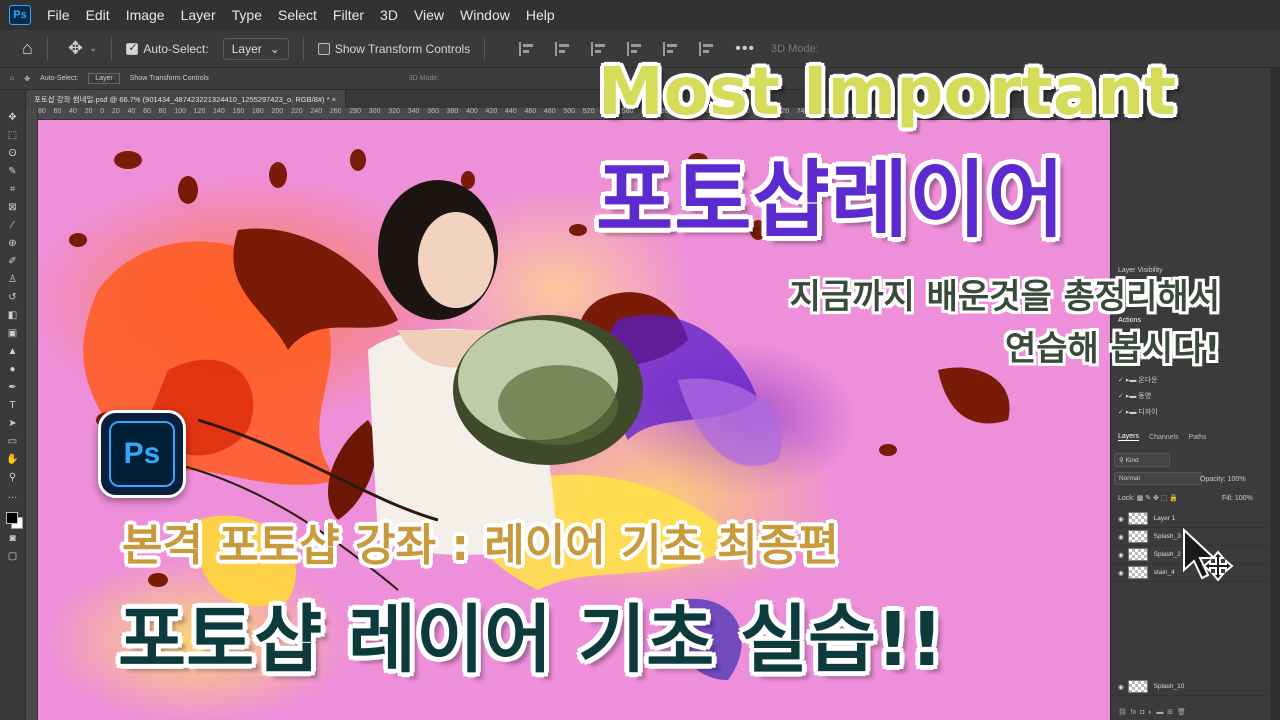 The image size is (1280, 720). What do you see at coordinates (12, 538) in the screenshot?
I see `quick-mask-icon: ◙` at bounding box center [12, 538].